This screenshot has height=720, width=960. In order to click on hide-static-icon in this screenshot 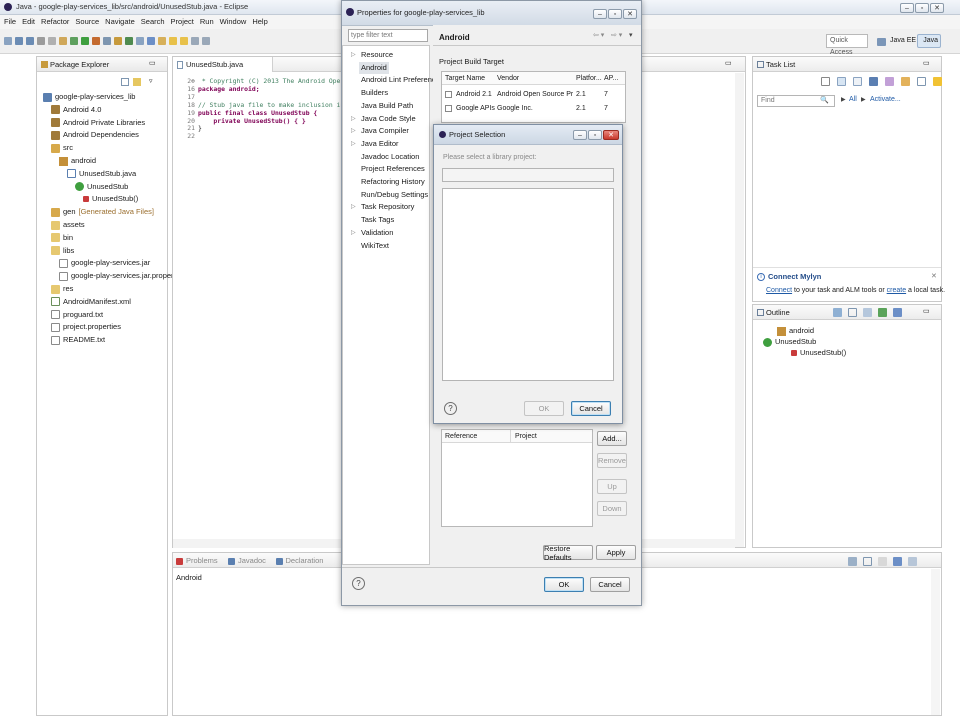, I will do `click(867, 312)`.